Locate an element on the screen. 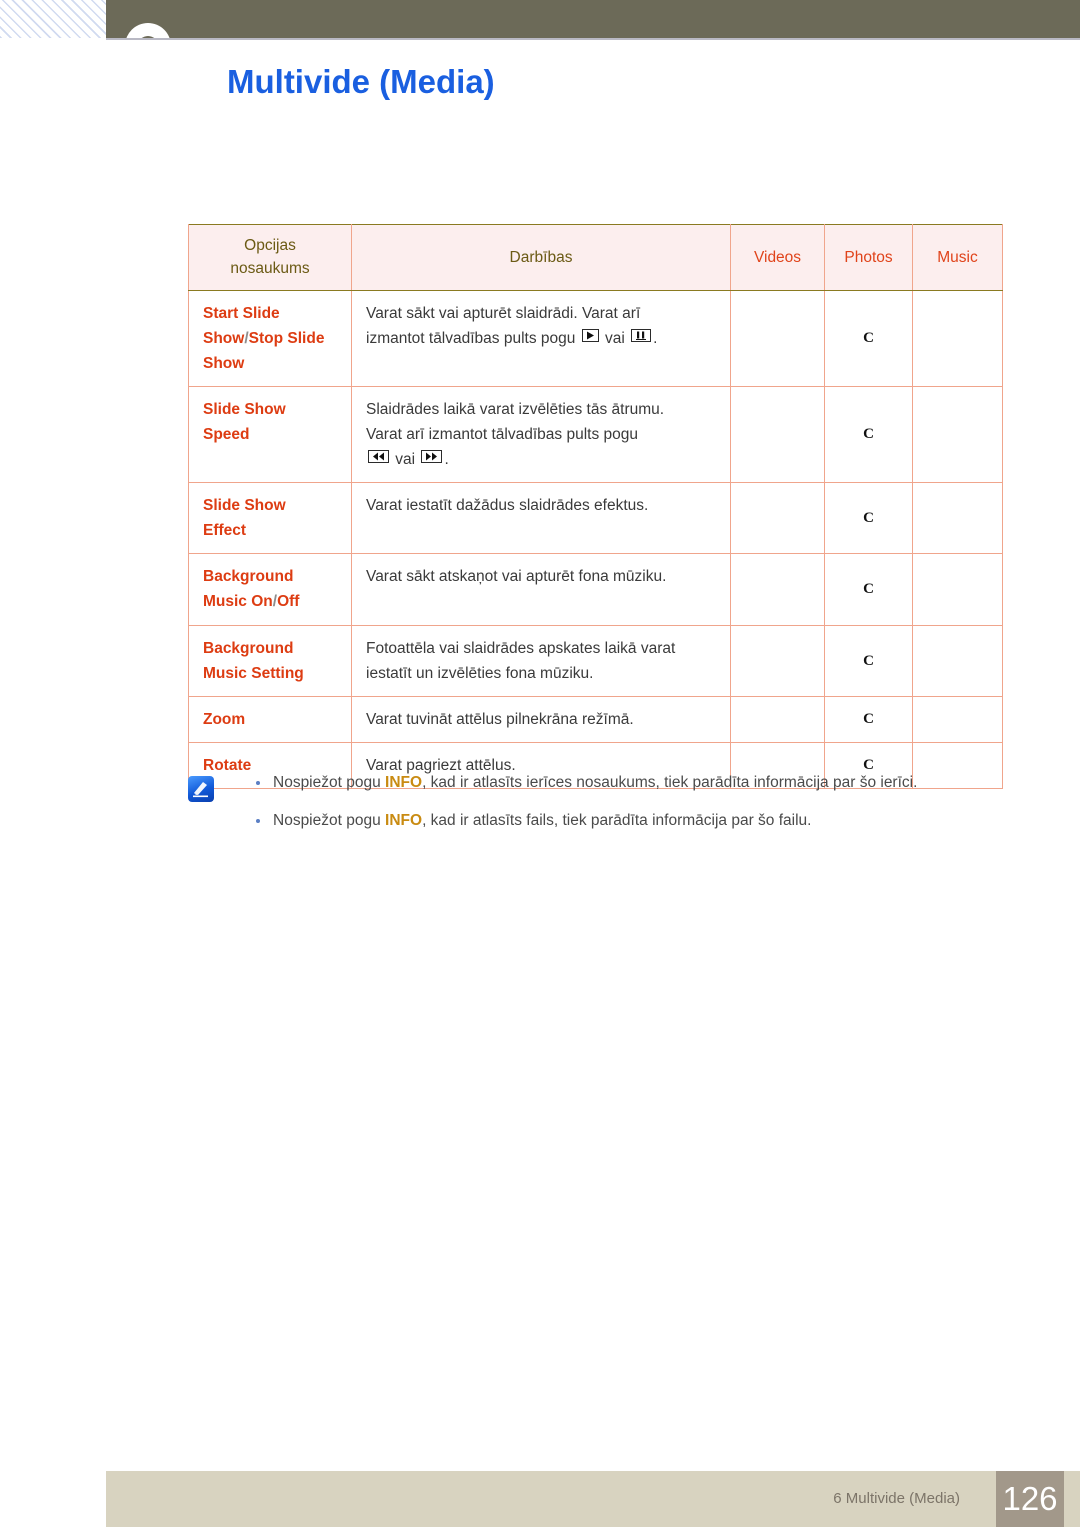  column-header-videos: Videos is located at coordinates (777, 257).